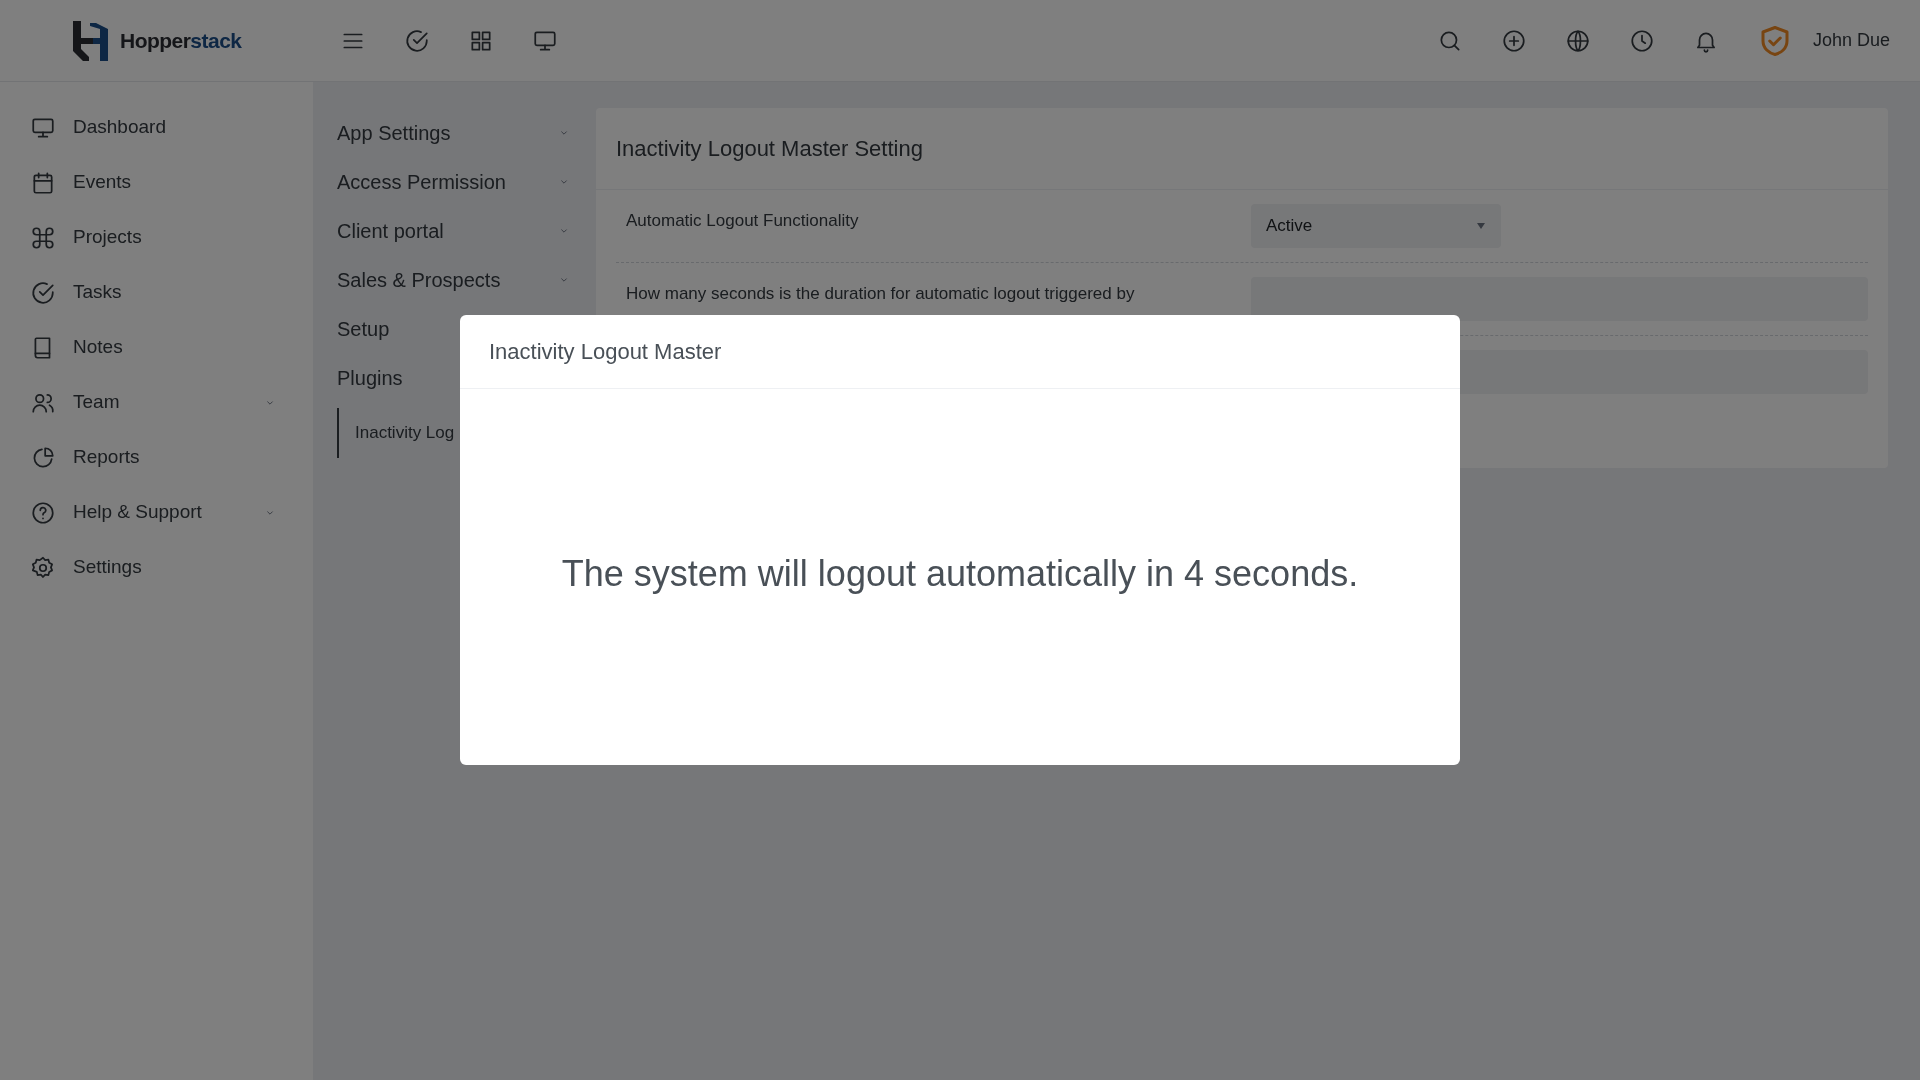 This screenshot has height=1080, width=1920. I want to click on tasks-button, so click(417, 40).